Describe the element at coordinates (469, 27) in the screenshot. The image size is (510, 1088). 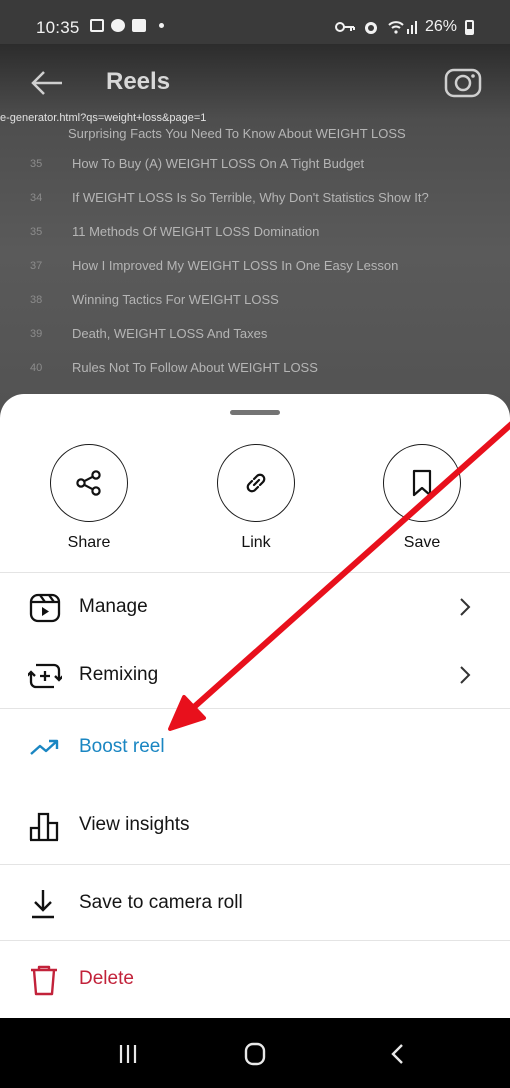
I see `battery-icon` at that location.